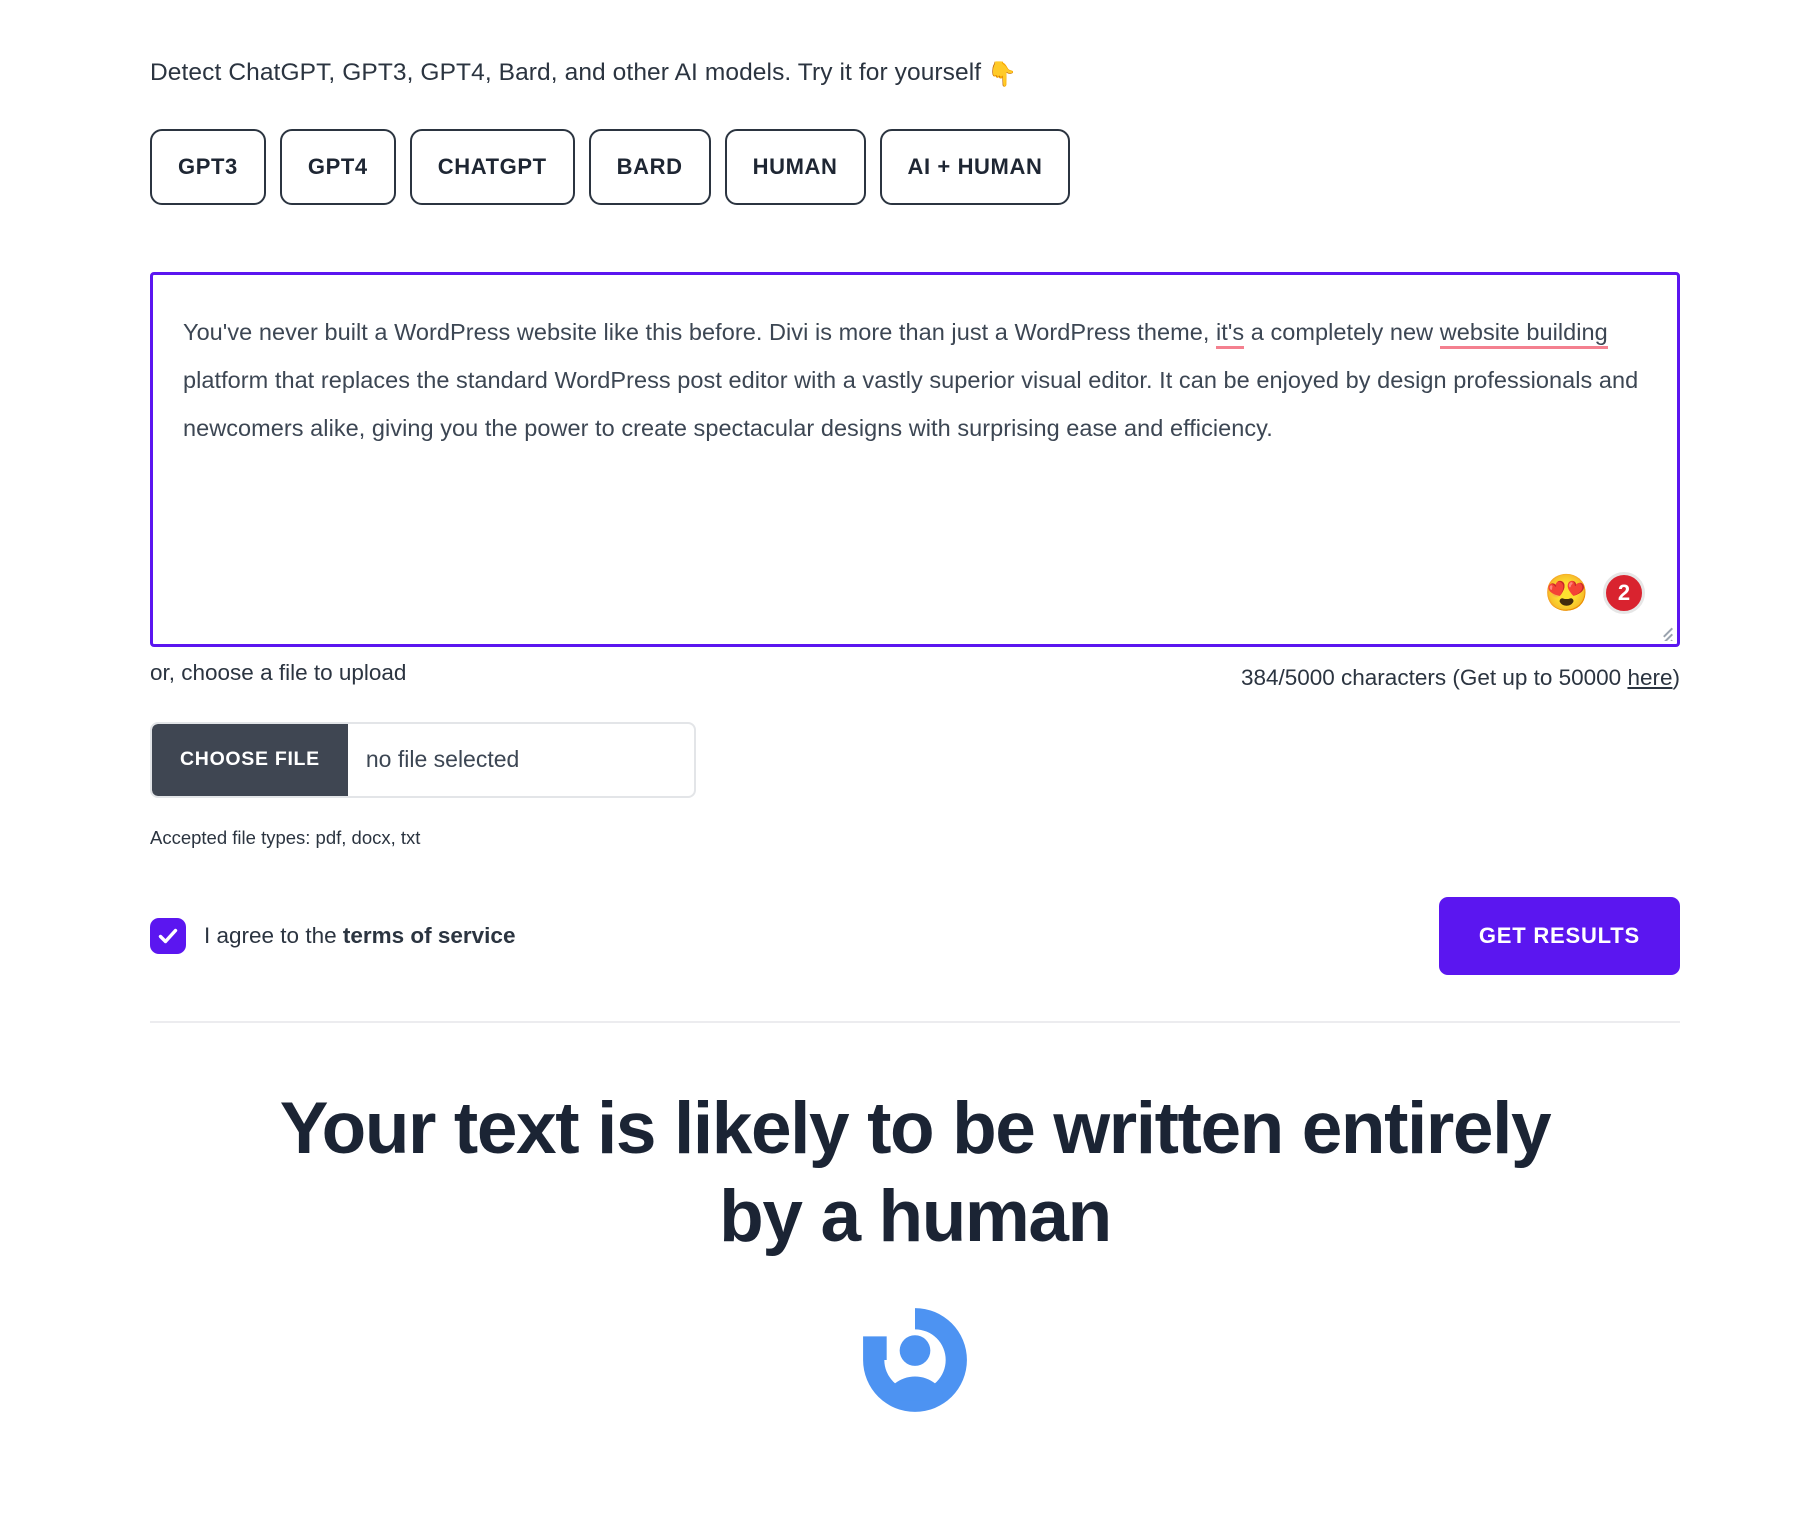 Image resolution: width=1800 pixels, height=1535 pixels. Describe the element at coordinates (1594, 592) in the screenshot. I see `grammar-assistant-widget: 😍 2` at that location.